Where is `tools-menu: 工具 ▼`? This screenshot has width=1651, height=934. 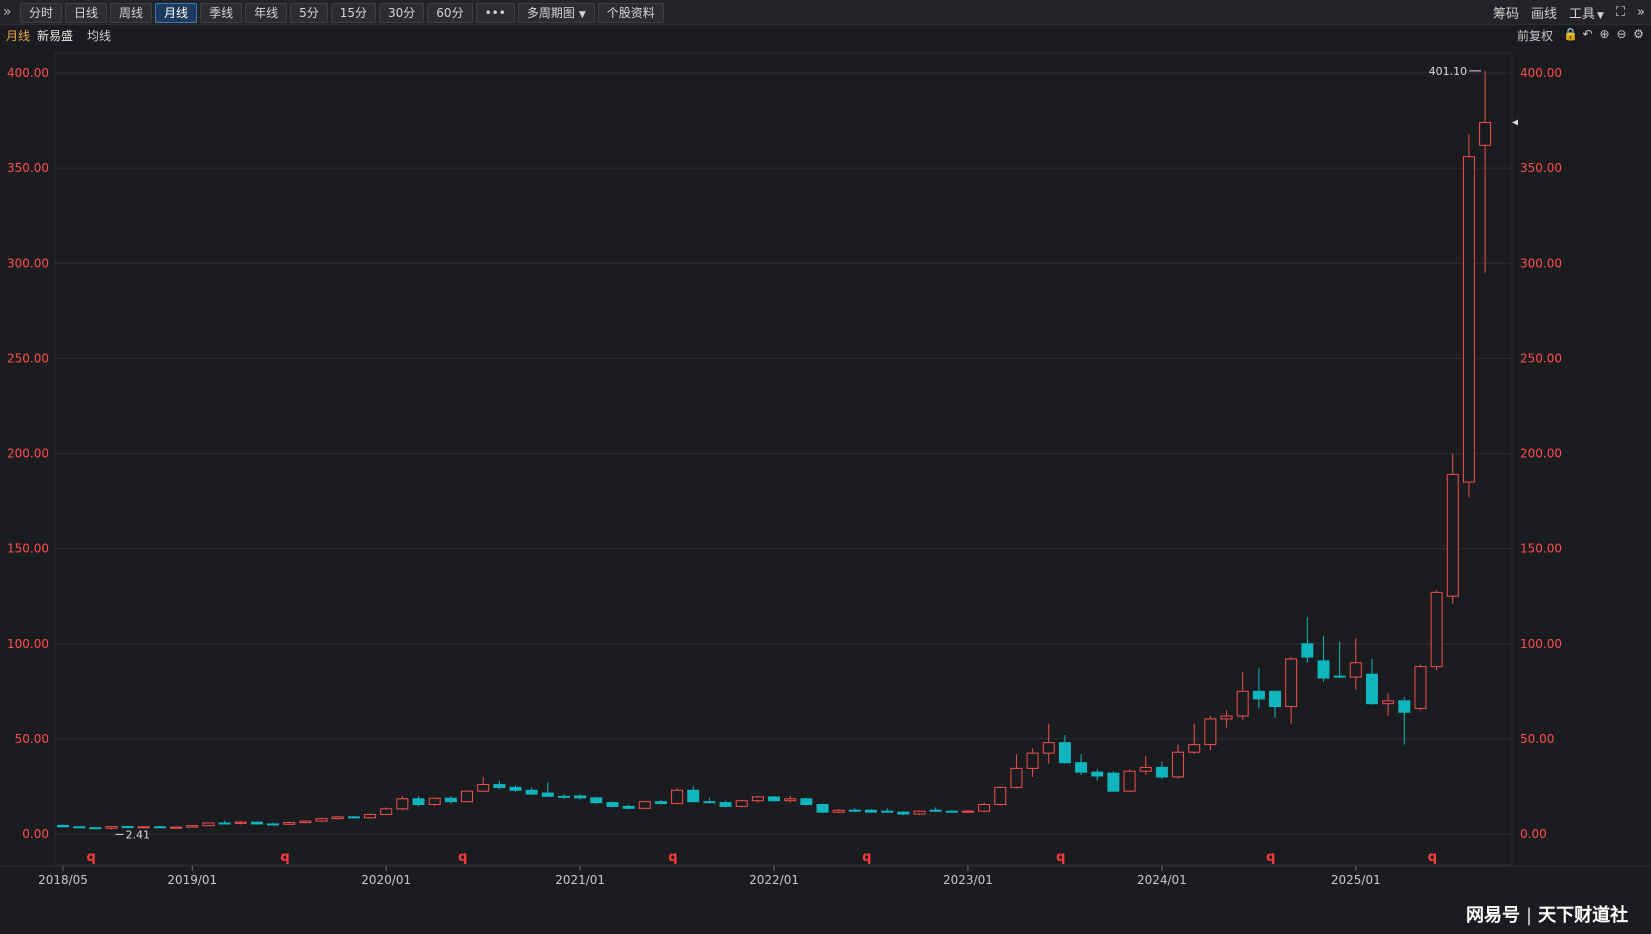
tools-menu: 工具 ▼ is located at coordinates (1586, 12).